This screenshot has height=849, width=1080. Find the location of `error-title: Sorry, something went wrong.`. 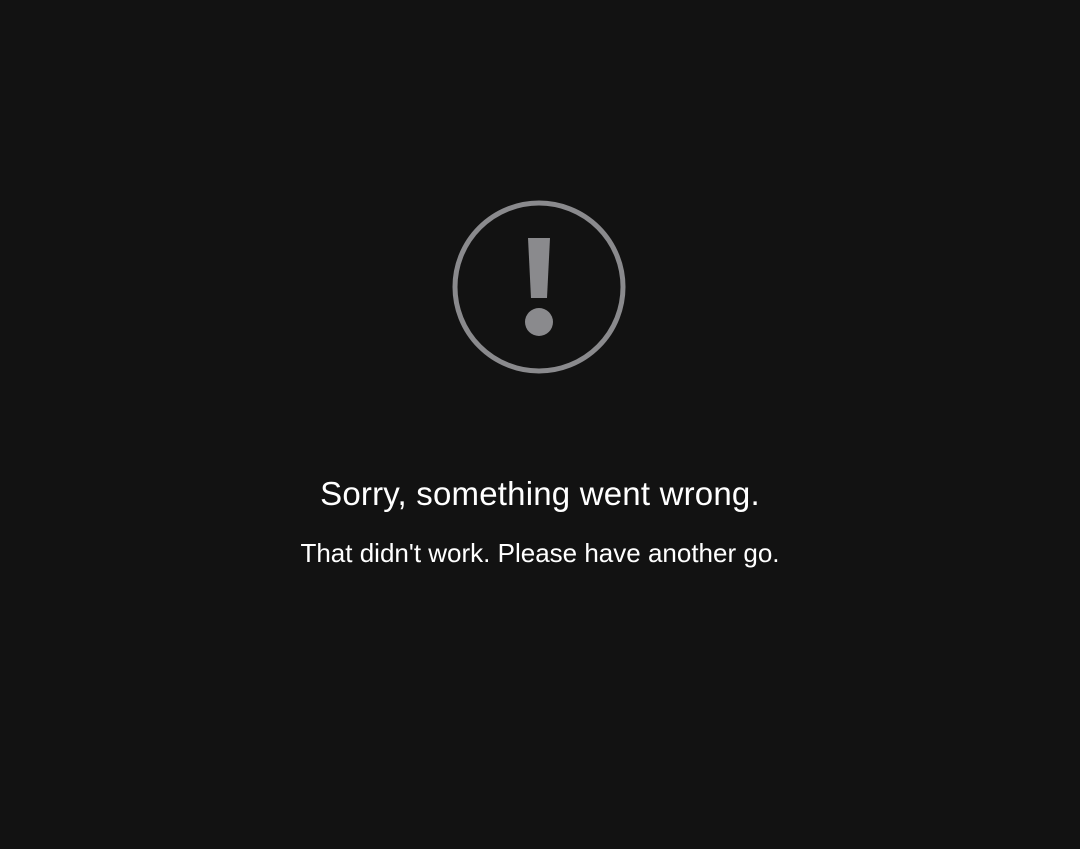

error-title: Sorry, something went wrong. is located at coordinates (540, 493).